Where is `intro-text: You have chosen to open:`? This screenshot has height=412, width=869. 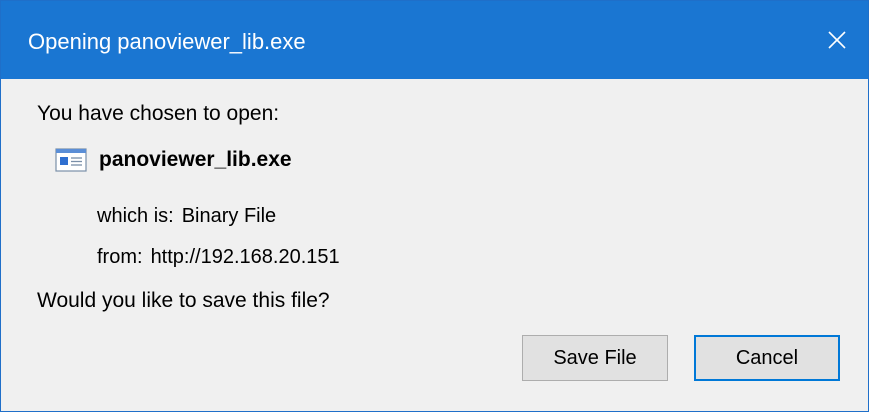
intro-text: You have chosen to open: is located at coordinates (158, 113).